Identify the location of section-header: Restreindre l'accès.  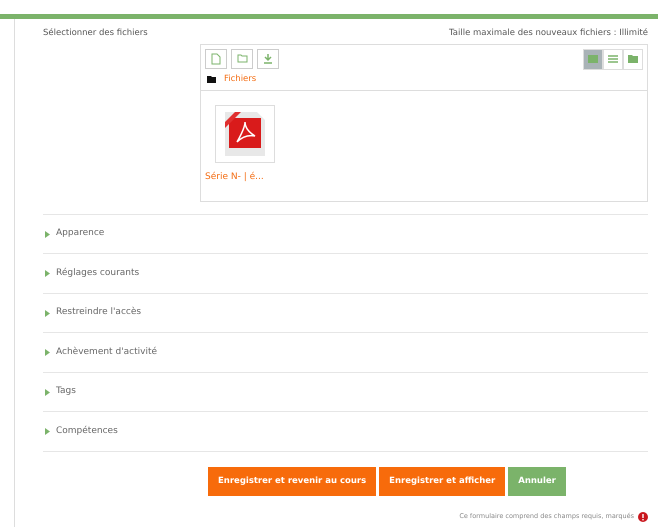
(345, 312).